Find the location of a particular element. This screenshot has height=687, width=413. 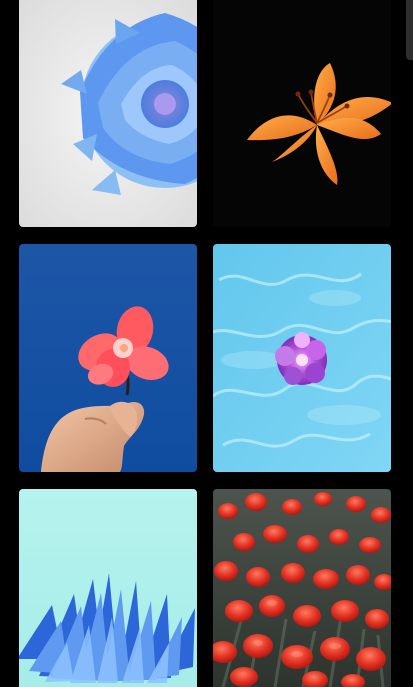

blue-dahlia-image is located at coordinates (108, 113).